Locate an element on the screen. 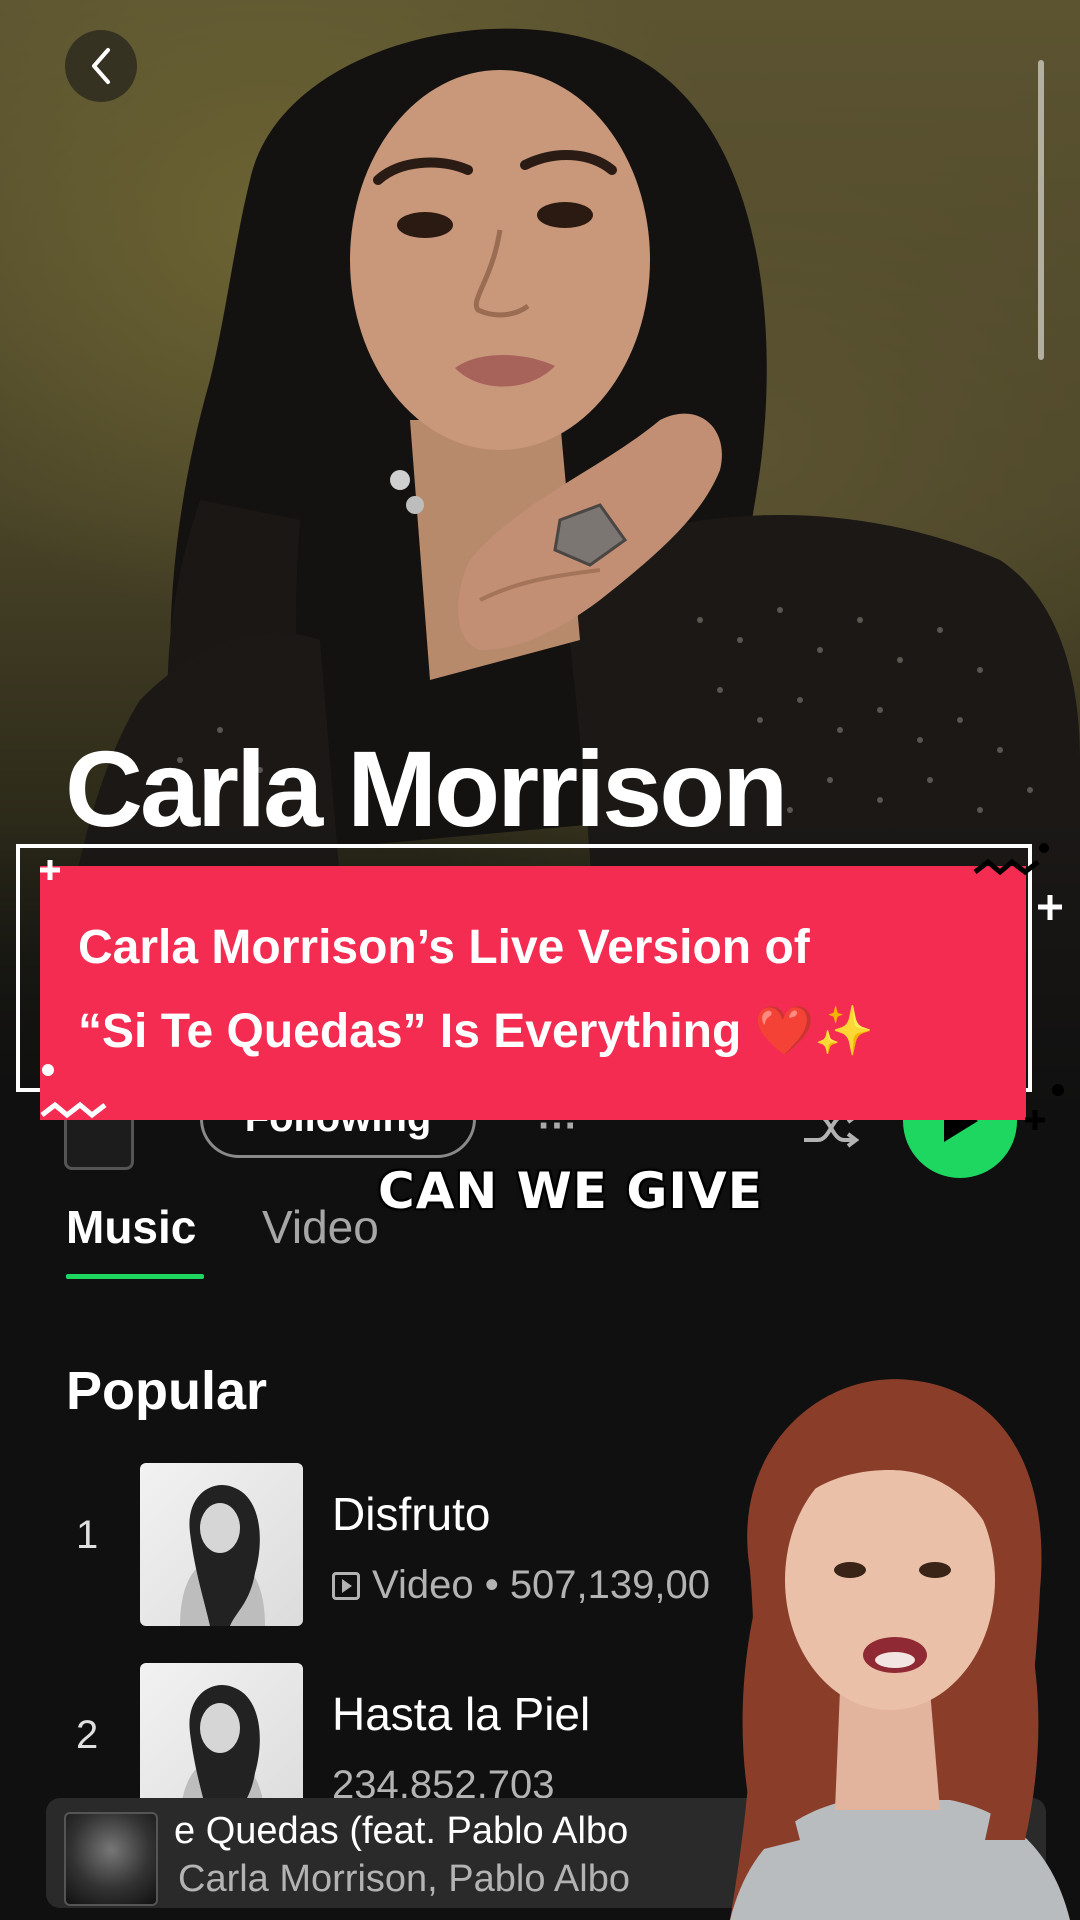 Image resolution: width=1080 pixels, height=1920 pixels. tab-music: Music is located at coordinates (131, 1227).